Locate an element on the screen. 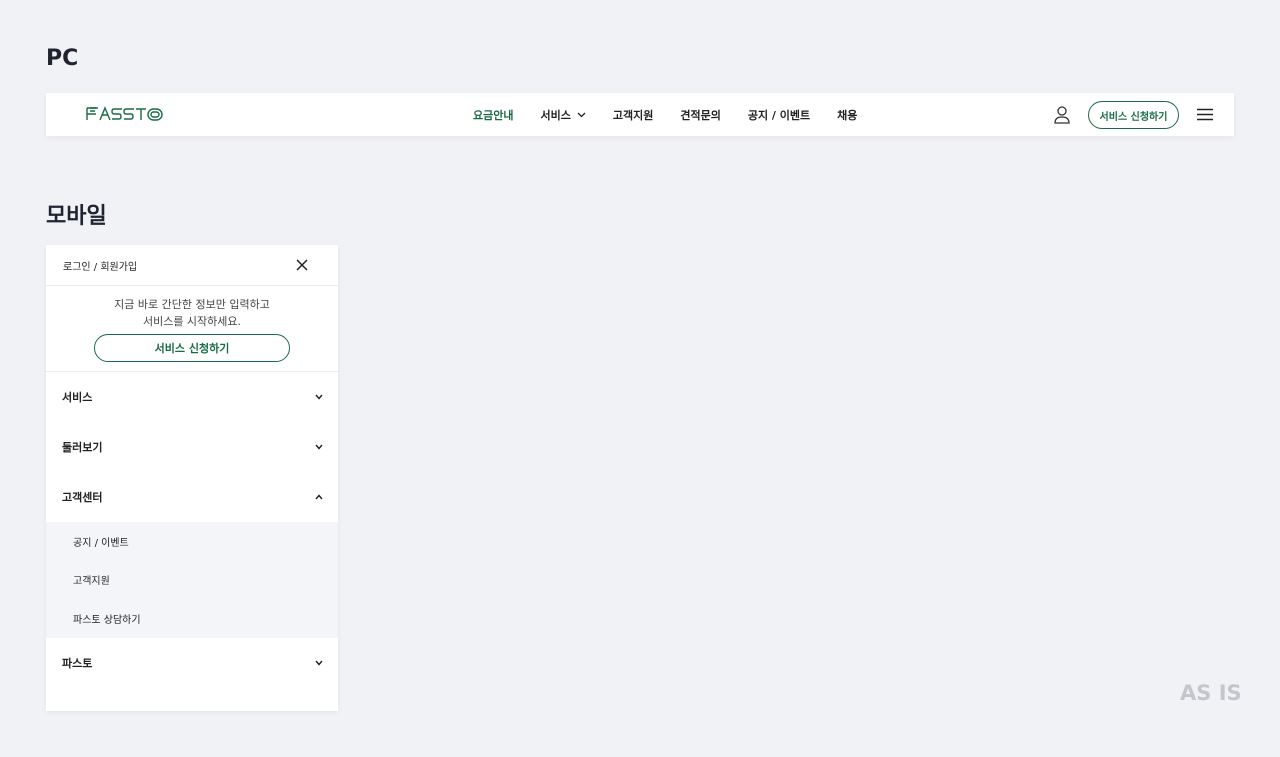  fassto-logo is located at coordinates (125, 114).